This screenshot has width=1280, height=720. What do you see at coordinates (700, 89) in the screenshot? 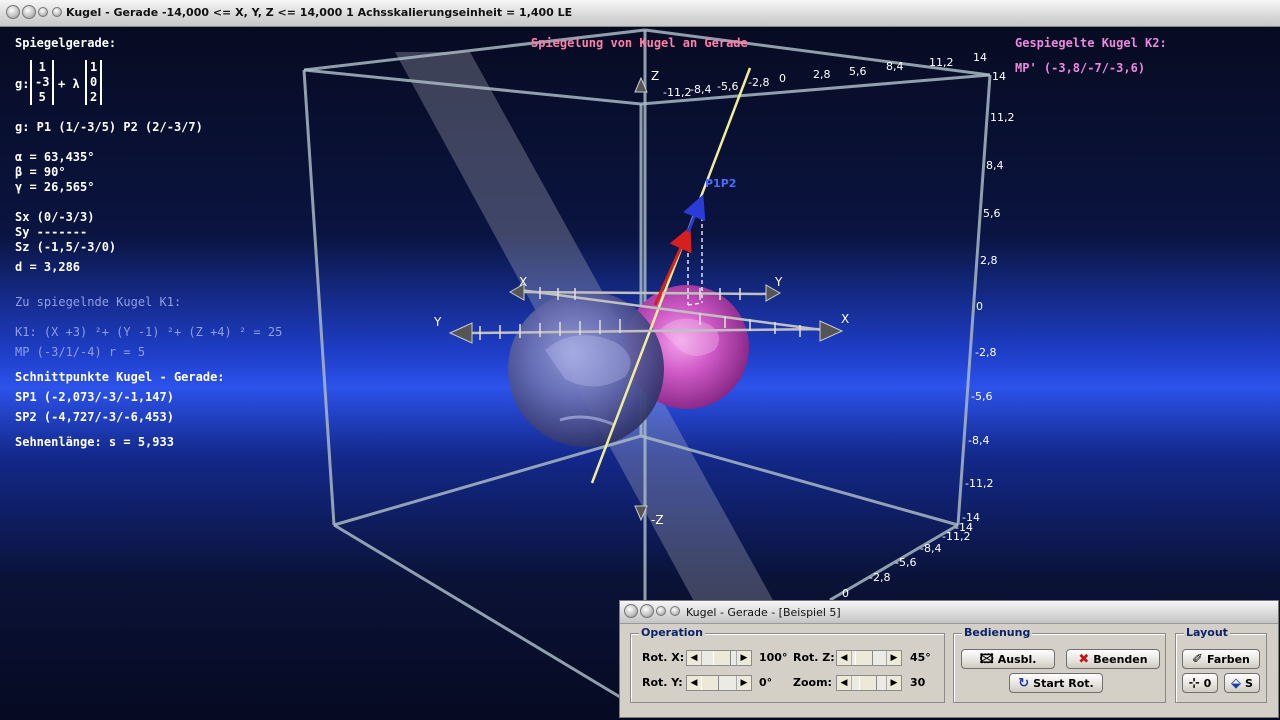
I see `top-tick: -8,4` at bounding box center [700, 89].